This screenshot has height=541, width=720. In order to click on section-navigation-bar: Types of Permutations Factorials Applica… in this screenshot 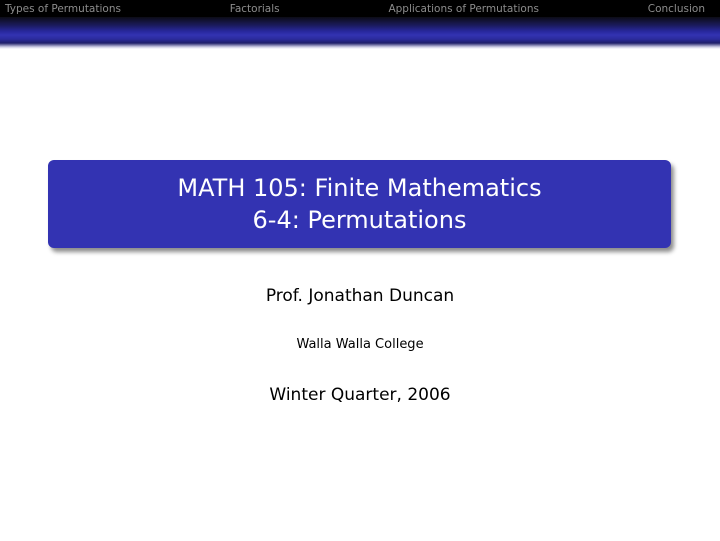, I will do `click(360, 8)`.